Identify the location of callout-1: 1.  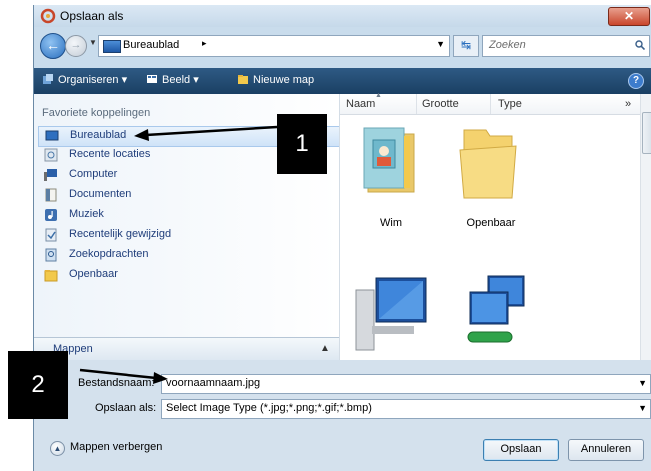
(302, 144).